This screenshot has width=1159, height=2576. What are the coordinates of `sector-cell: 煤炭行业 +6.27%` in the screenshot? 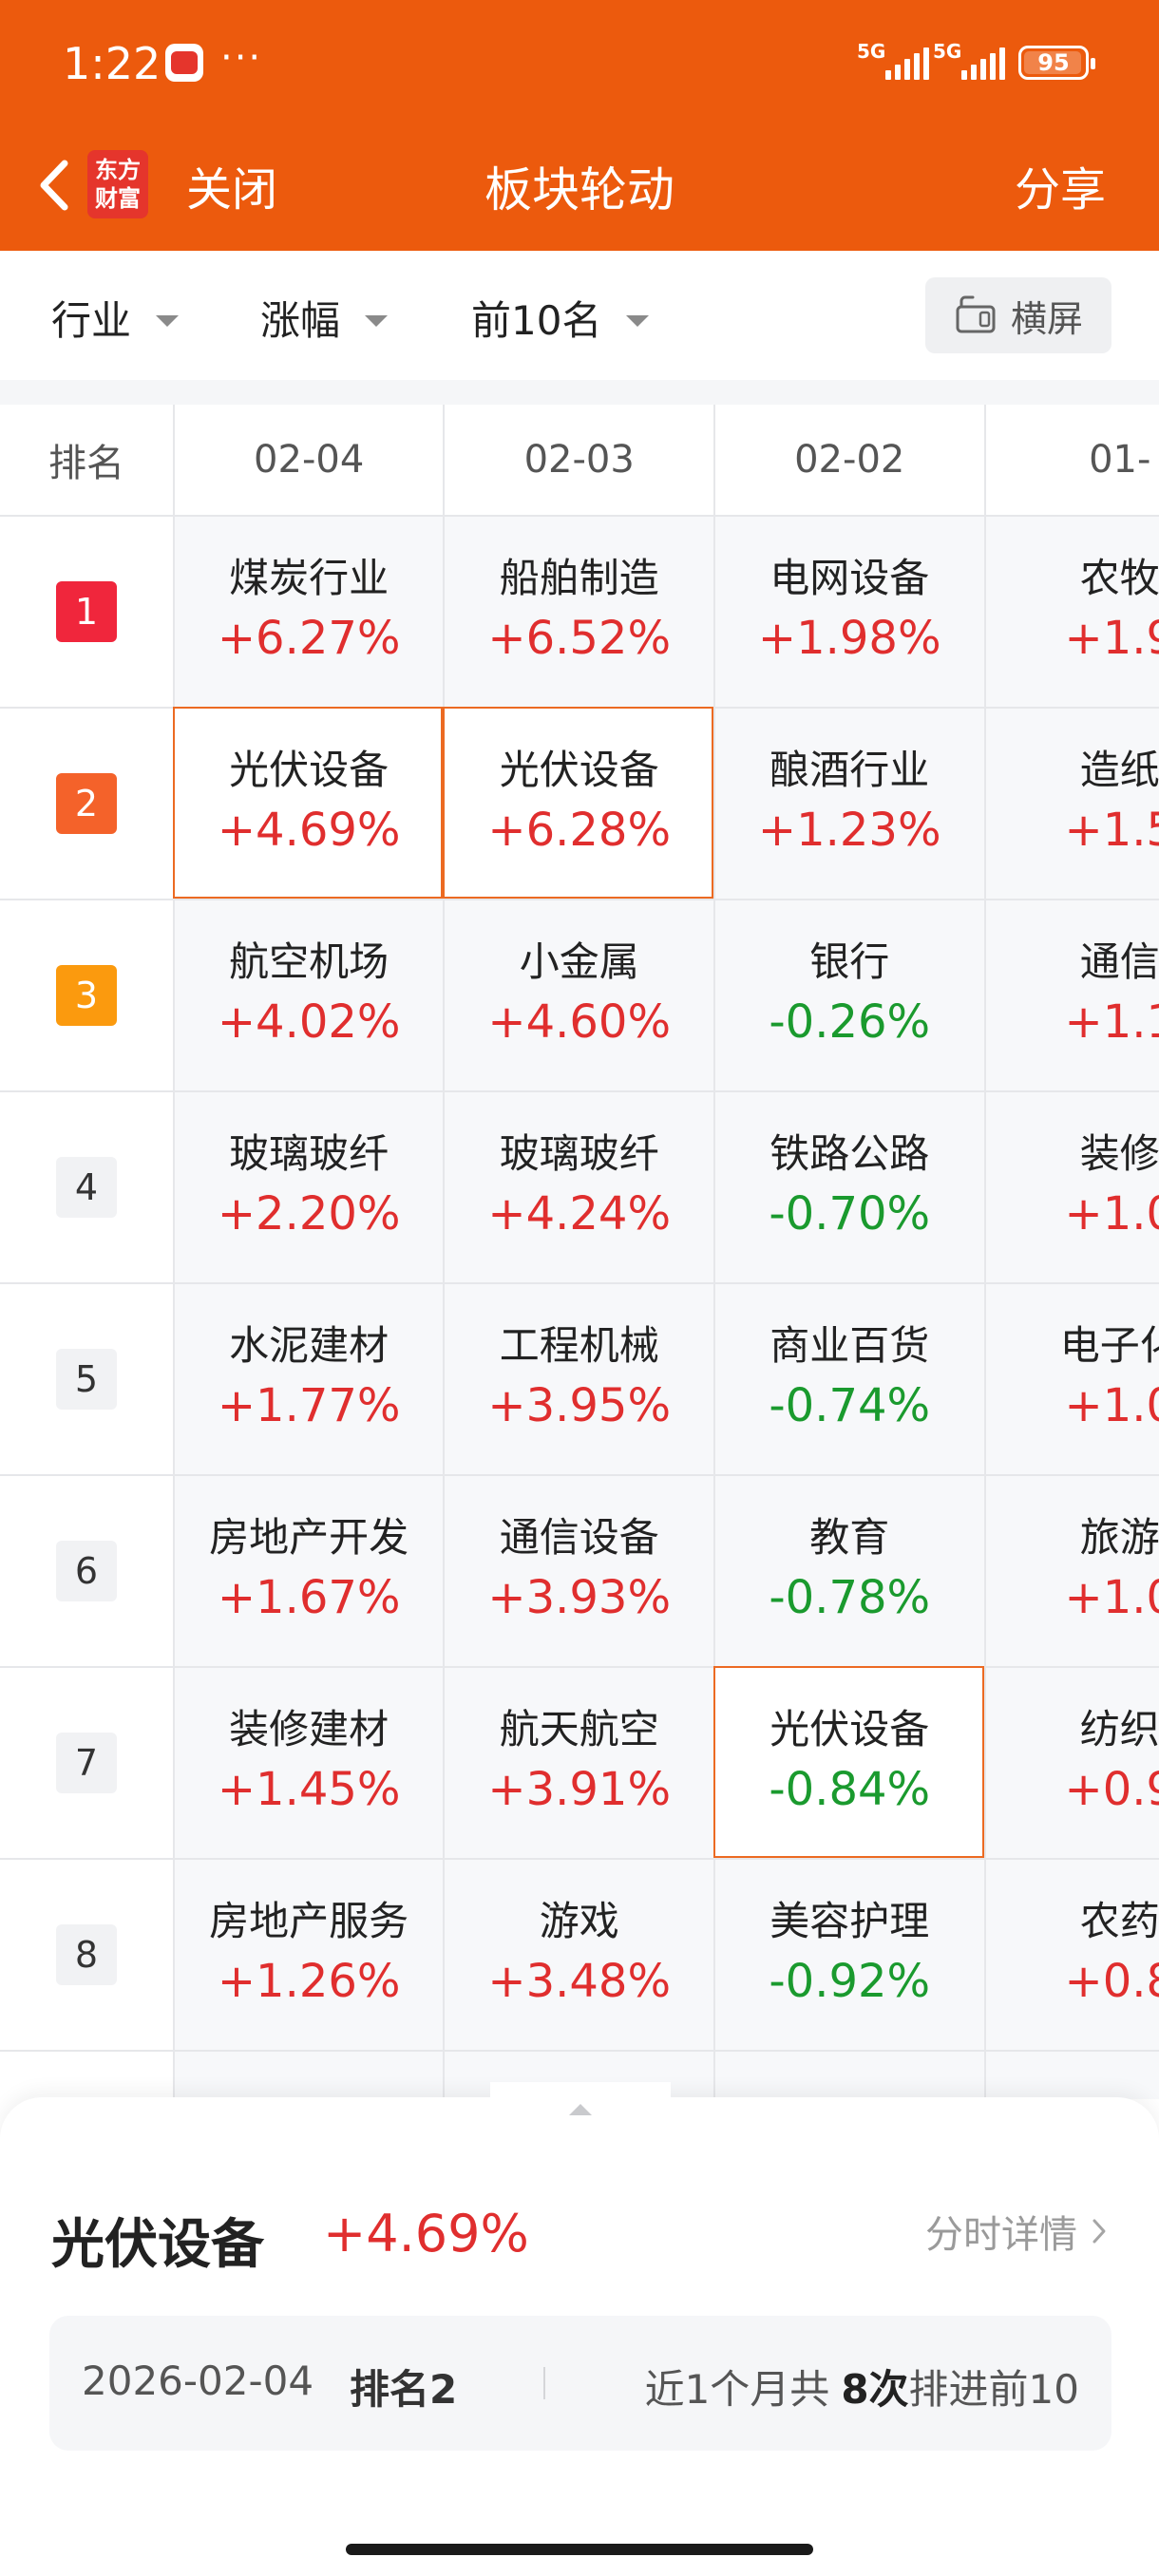 It's located at (308, 612).